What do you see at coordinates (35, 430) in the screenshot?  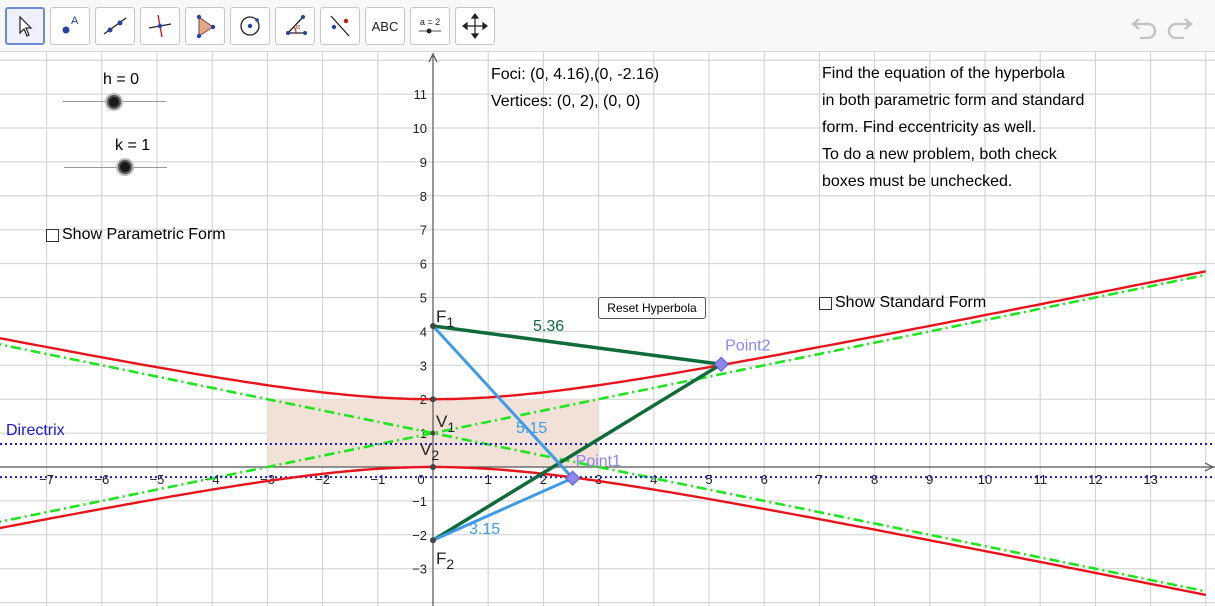 I see `directrix-label: Directrix` at bounding box center [35, 430].